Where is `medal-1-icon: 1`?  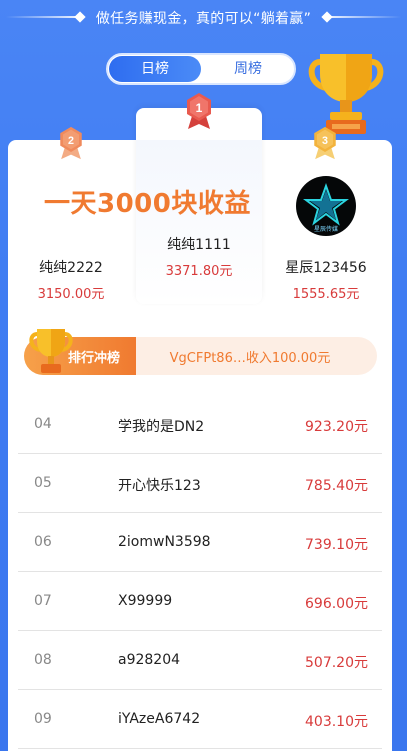 medal-1-icon: 1 is located at coordinates (199, 111).